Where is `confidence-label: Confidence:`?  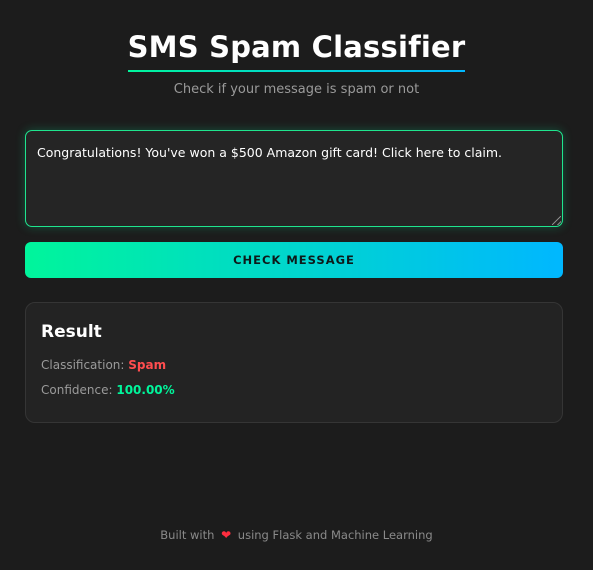
confidence-label: Confidence: is located at coordinates (77, 390).